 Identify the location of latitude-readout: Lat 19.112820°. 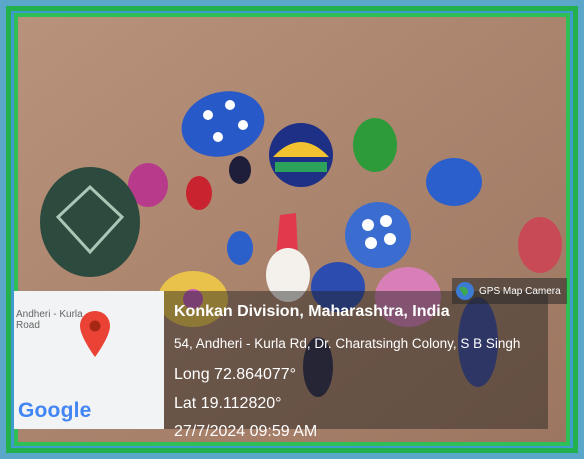
(228, 403).